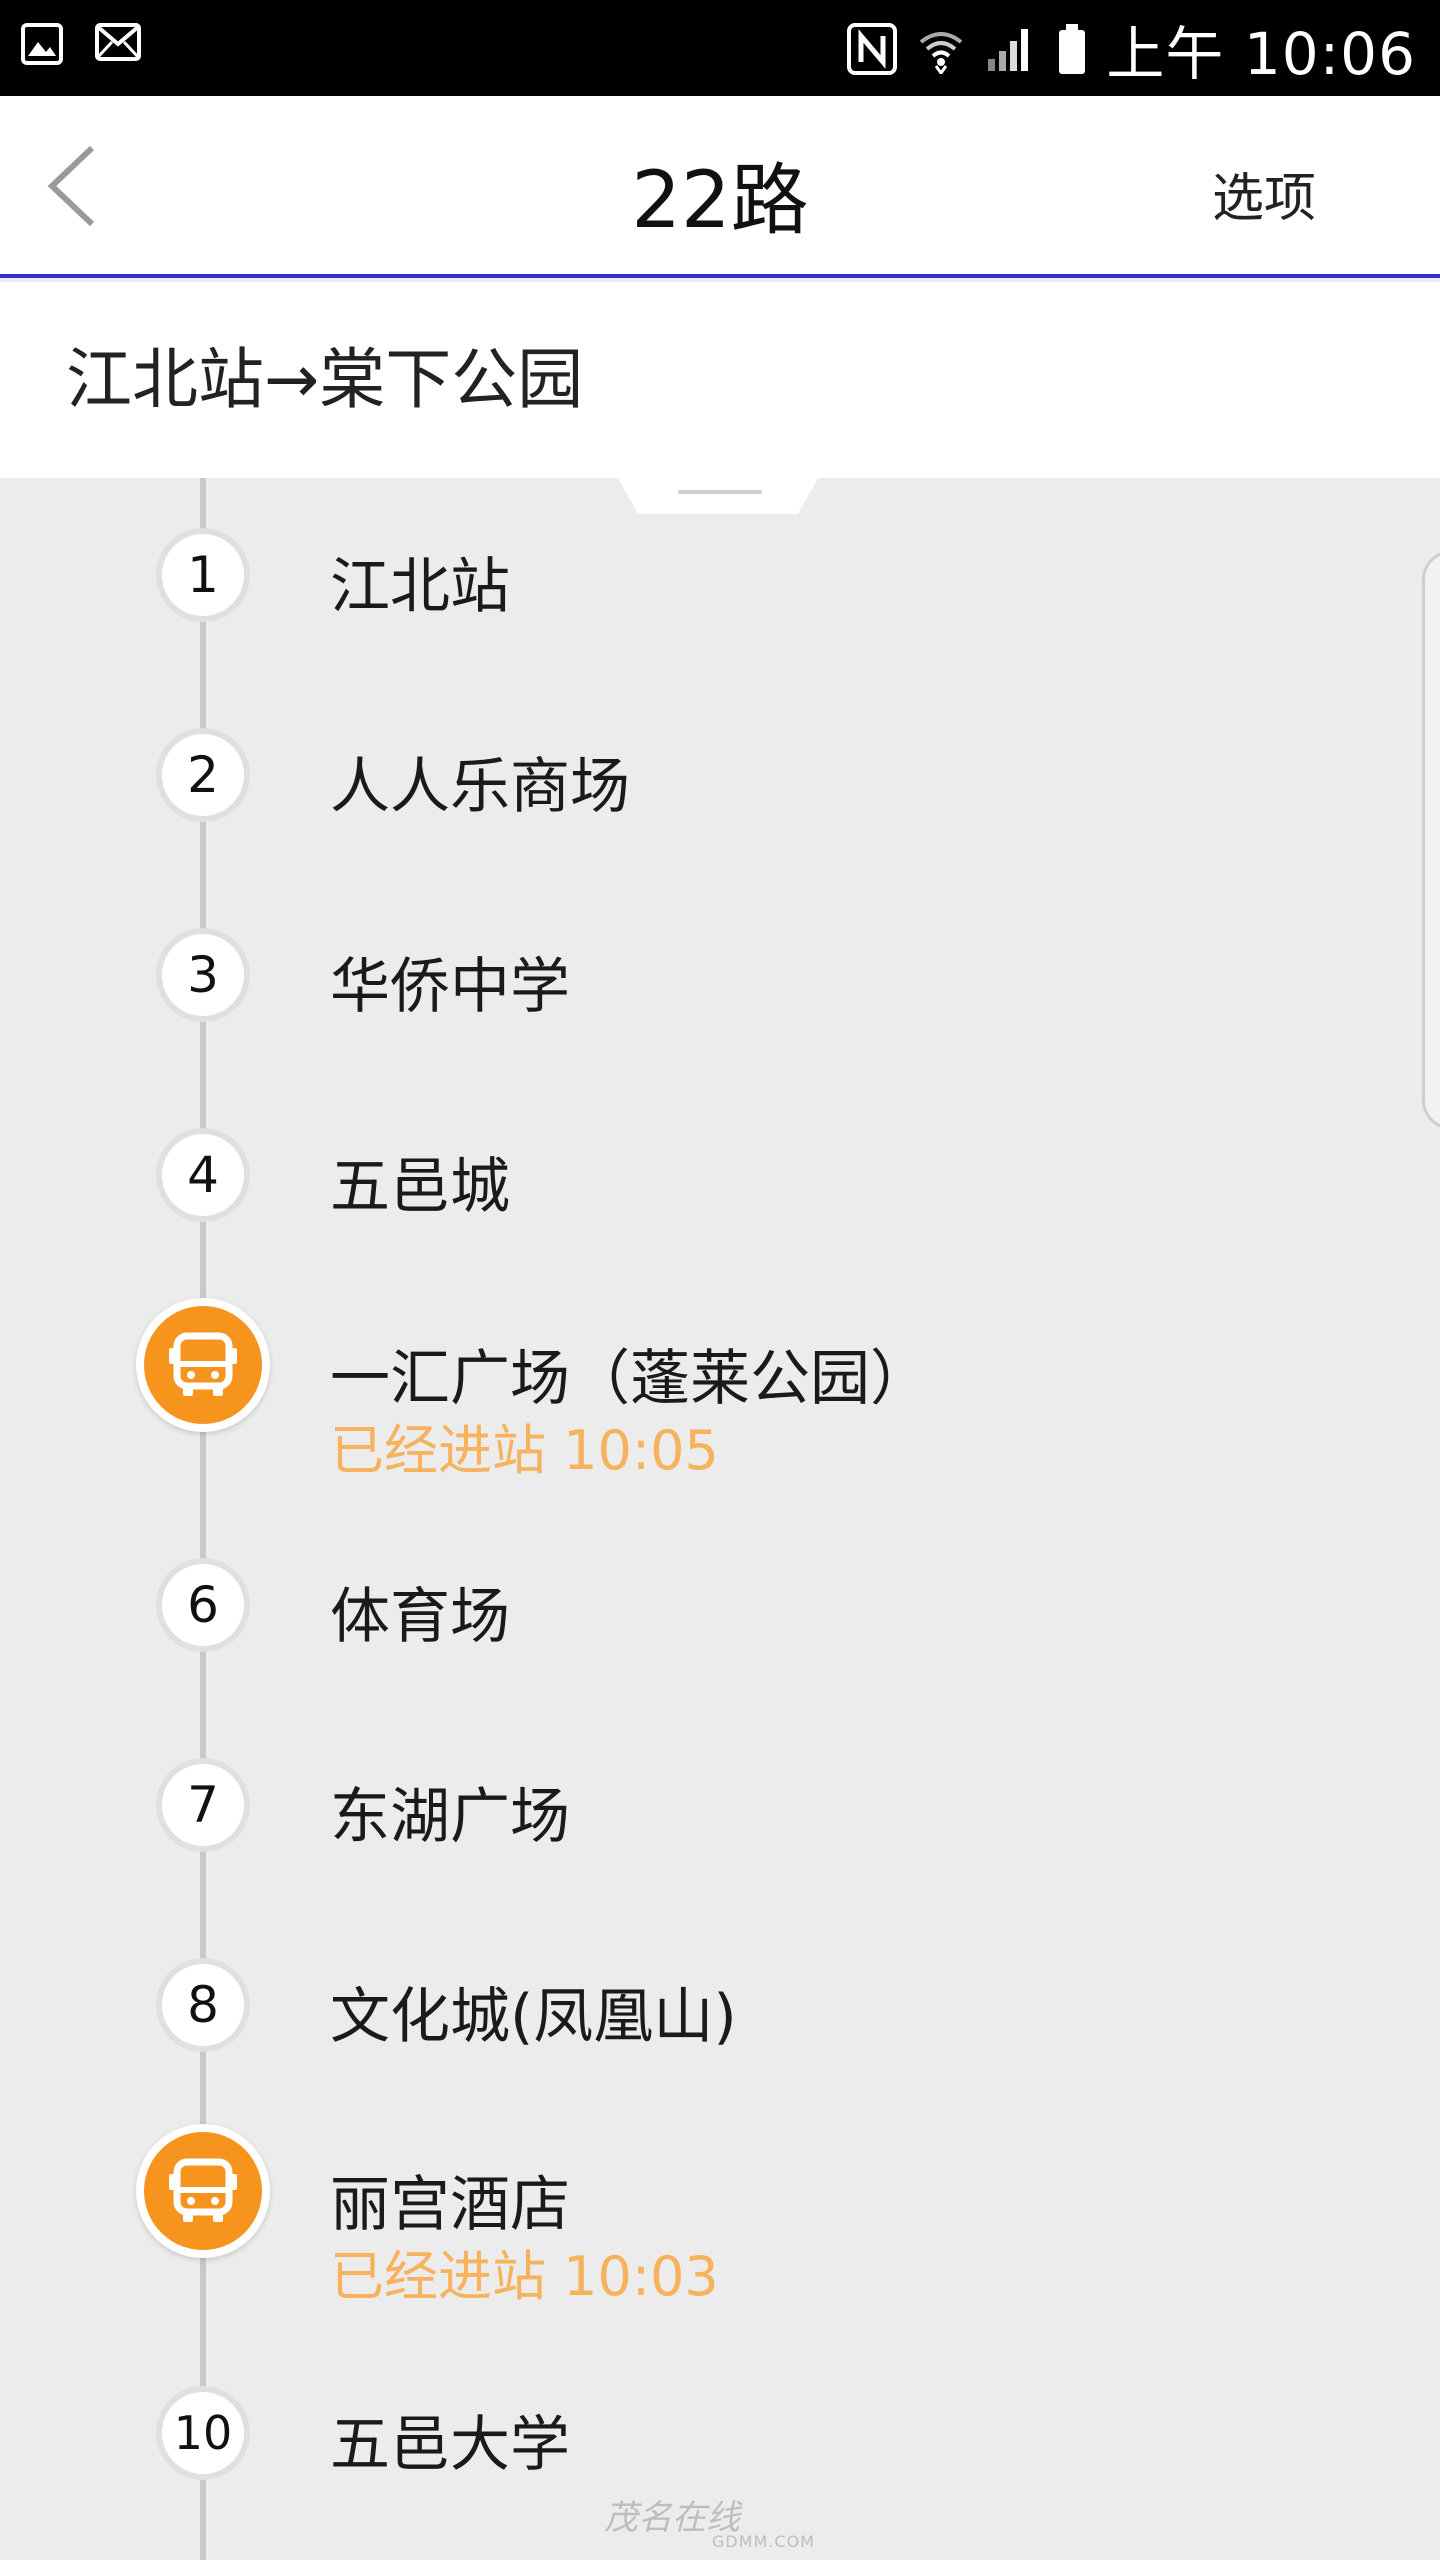 Image resolution: width=1440 pixels, height=2560 pixels. Describe the element at coordinates (203, 1175) in the screenshot. I see `stop-number: 4` at that location.